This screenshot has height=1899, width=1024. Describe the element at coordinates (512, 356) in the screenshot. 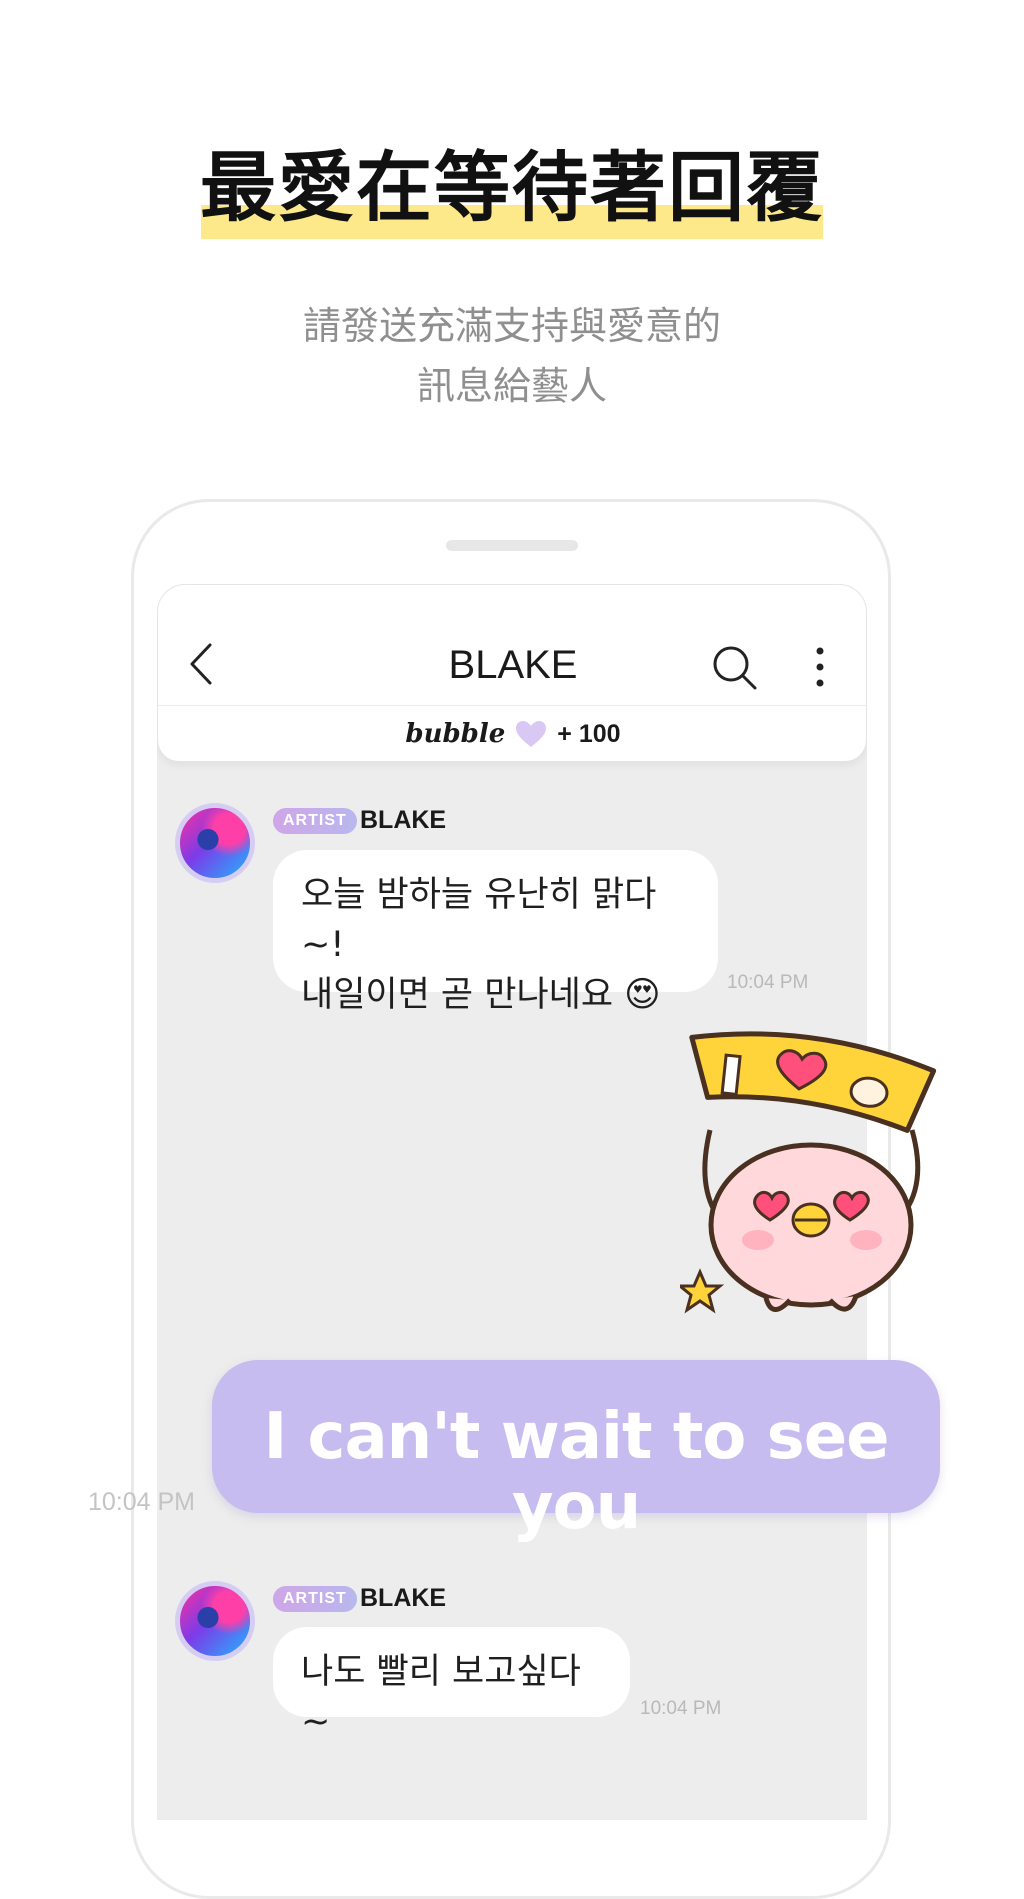

I see `promo-subtitle: 請發送充滿支持與愛意的 訊息給藝人` at that location.